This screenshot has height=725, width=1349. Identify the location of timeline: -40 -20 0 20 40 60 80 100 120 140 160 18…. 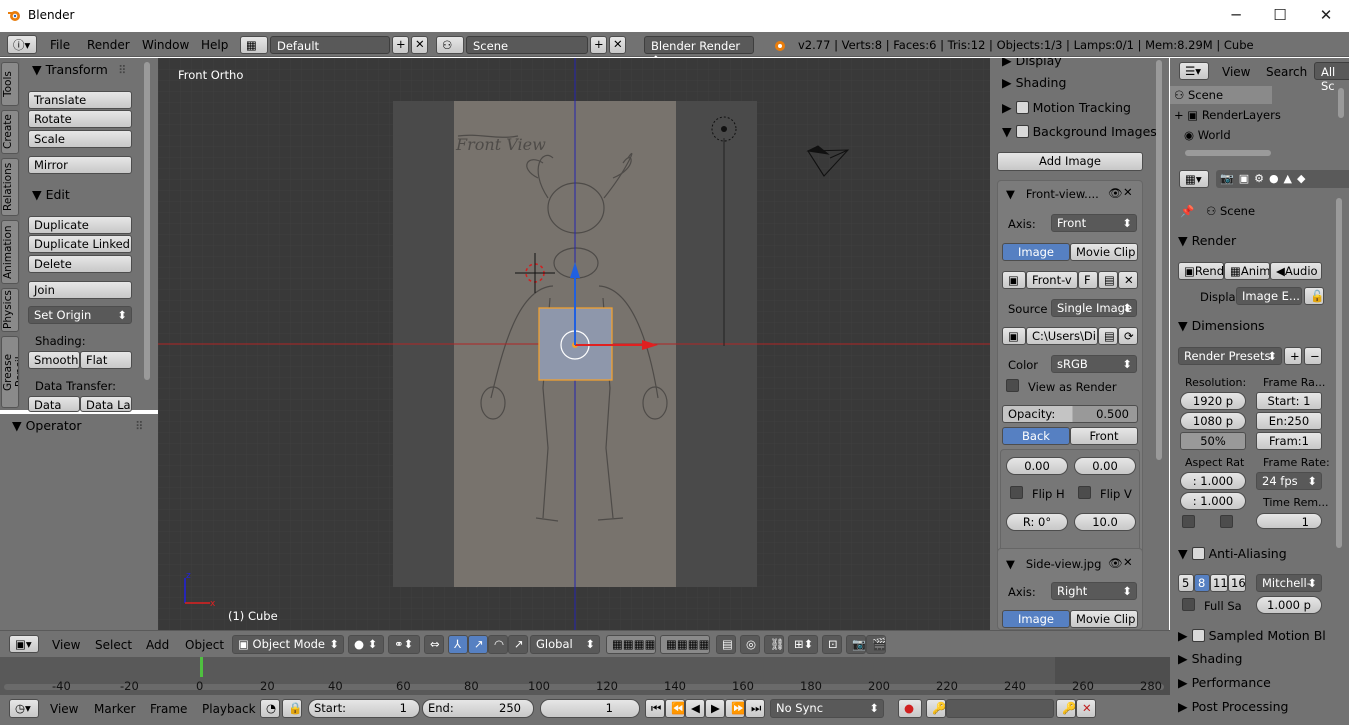
(585, 676).